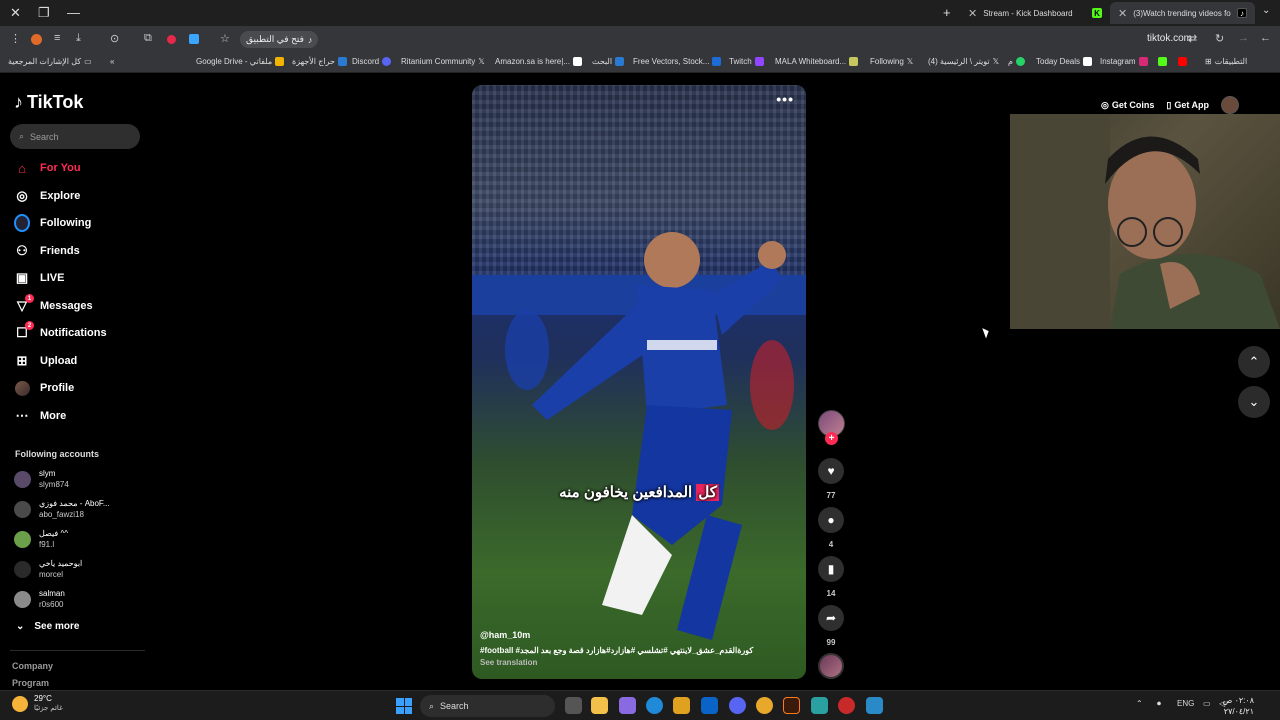 The image size is (1280, 720). What do you see at coordinates (44, 13) in the screenshot?
I see `restore-window-icon: ❐` at bounding box center [44, 13].